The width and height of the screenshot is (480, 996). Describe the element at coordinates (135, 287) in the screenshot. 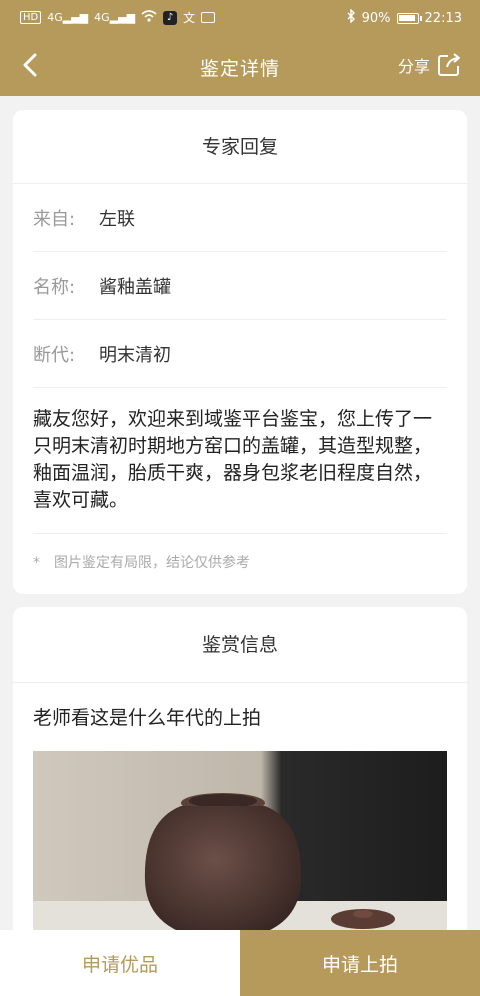

I see `name-value: 酱釉盖罐` at that location.